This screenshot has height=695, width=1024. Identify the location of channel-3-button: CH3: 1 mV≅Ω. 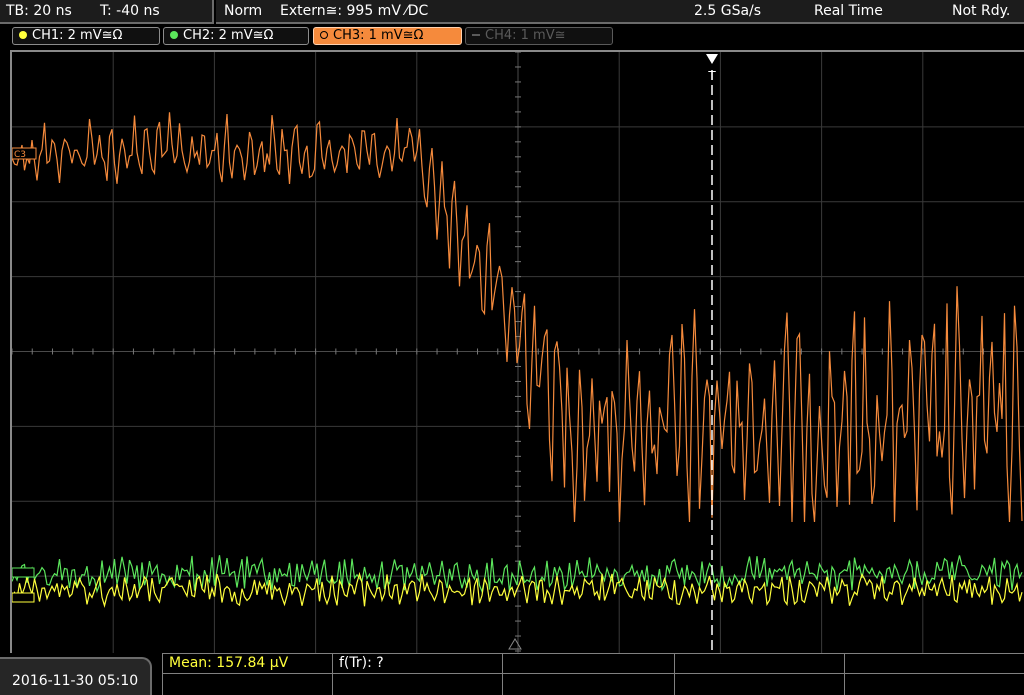
(387, 36).